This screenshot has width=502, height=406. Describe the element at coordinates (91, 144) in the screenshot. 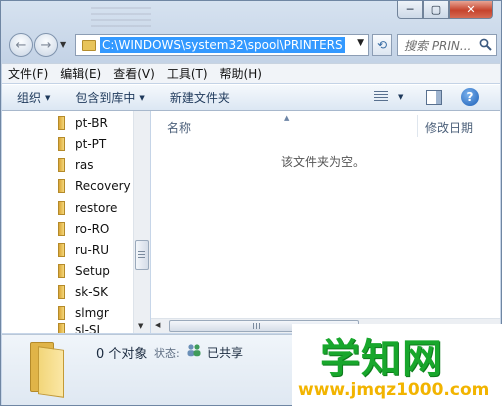

I see `tree-item-label: pt-PT` at that location.